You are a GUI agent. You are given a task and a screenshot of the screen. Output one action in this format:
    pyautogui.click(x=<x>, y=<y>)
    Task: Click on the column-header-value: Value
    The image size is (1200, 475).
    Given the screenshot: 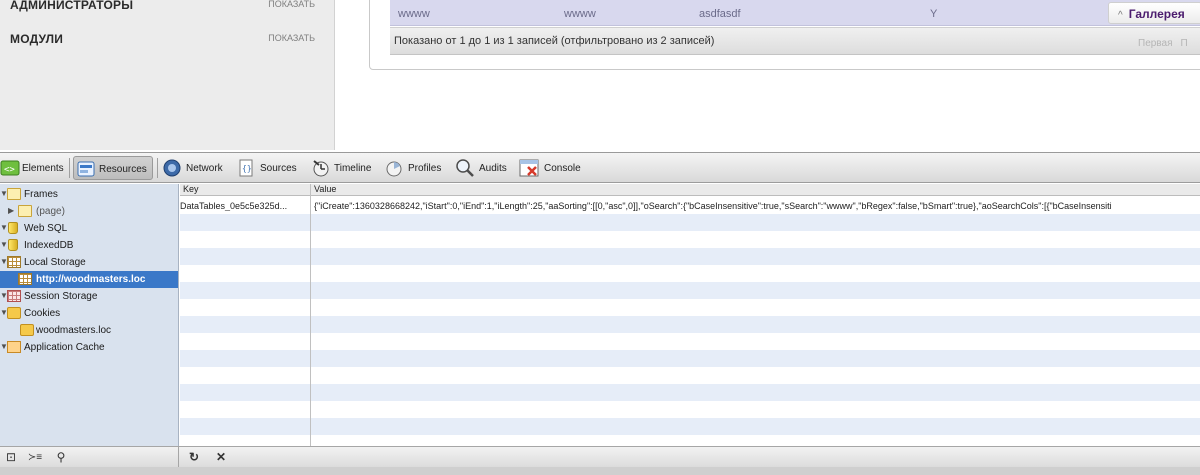 What is the action you would take?
    pyautogui.click(x=325, y=189)
    